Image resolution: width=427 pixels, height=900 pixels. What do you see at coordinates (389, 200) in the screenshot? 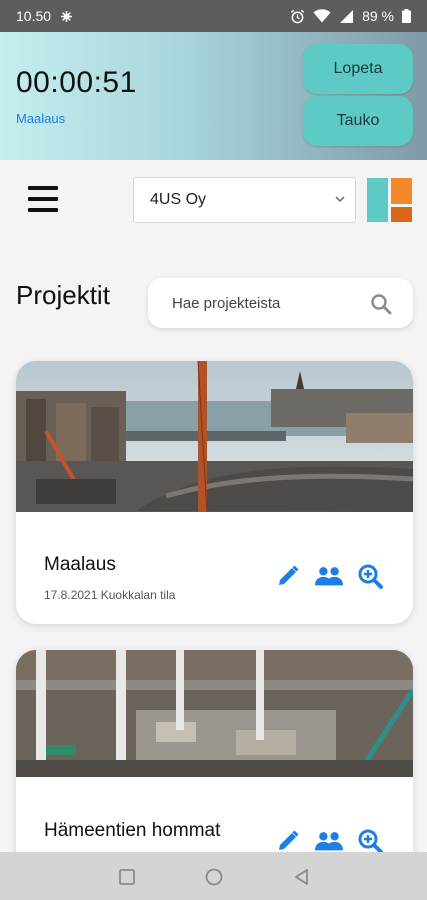
I see `company-logo` at bounding box center [389, 200].